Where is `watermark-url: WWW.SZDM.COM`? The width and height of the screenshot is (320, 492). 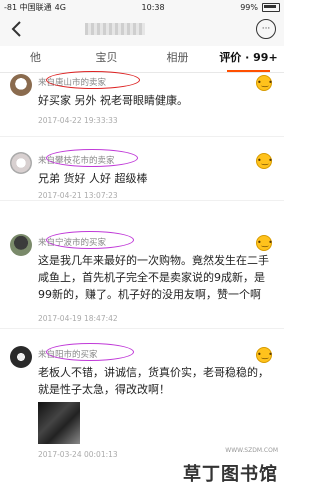
watermark-url: WWW.SZDM.COM is located at coordinates (251, 450).